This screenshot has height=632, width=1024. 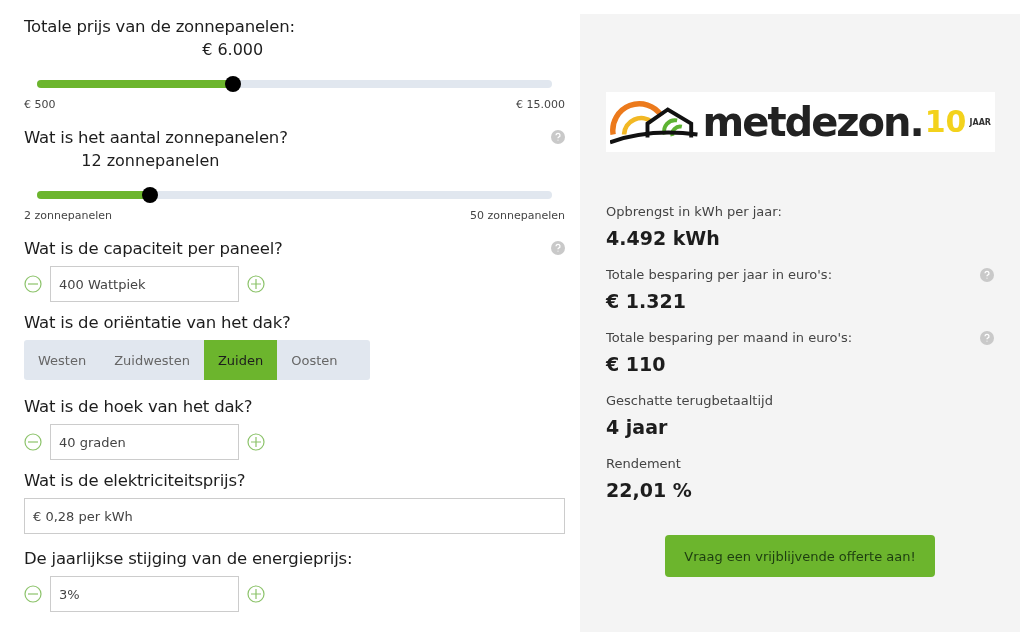 I want to click on slider-value: 12 zonnepanelen, so click(x=150, y=160).